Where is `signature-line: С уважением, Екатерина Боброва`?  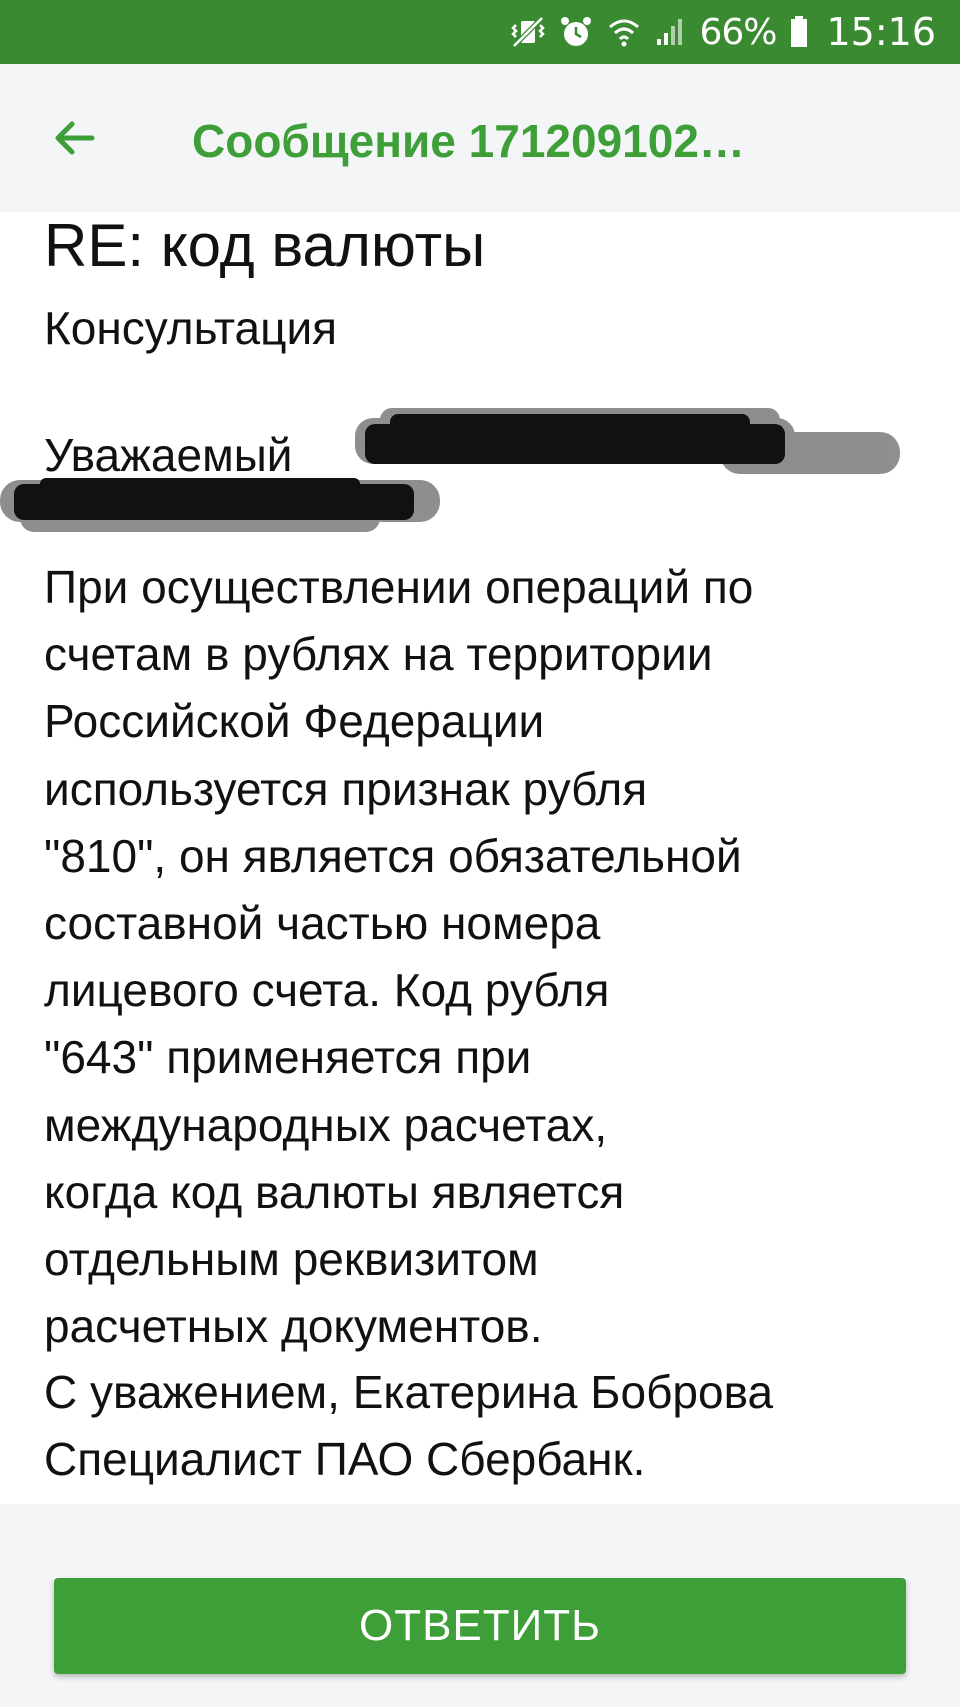 signature-line: С уважением, Екатерина Боброва is located at coordinates (409, 1392).